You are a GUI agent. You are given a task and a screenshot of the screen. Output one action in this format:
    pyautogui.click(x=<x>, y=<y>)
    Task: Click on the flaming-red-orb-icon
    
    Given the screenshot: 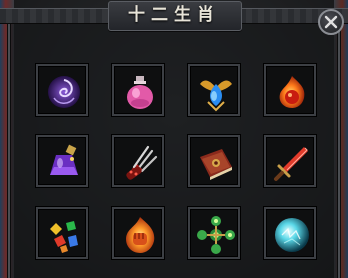 What is the action you would take?
    pyautogui.click(x=292, y=92)
    